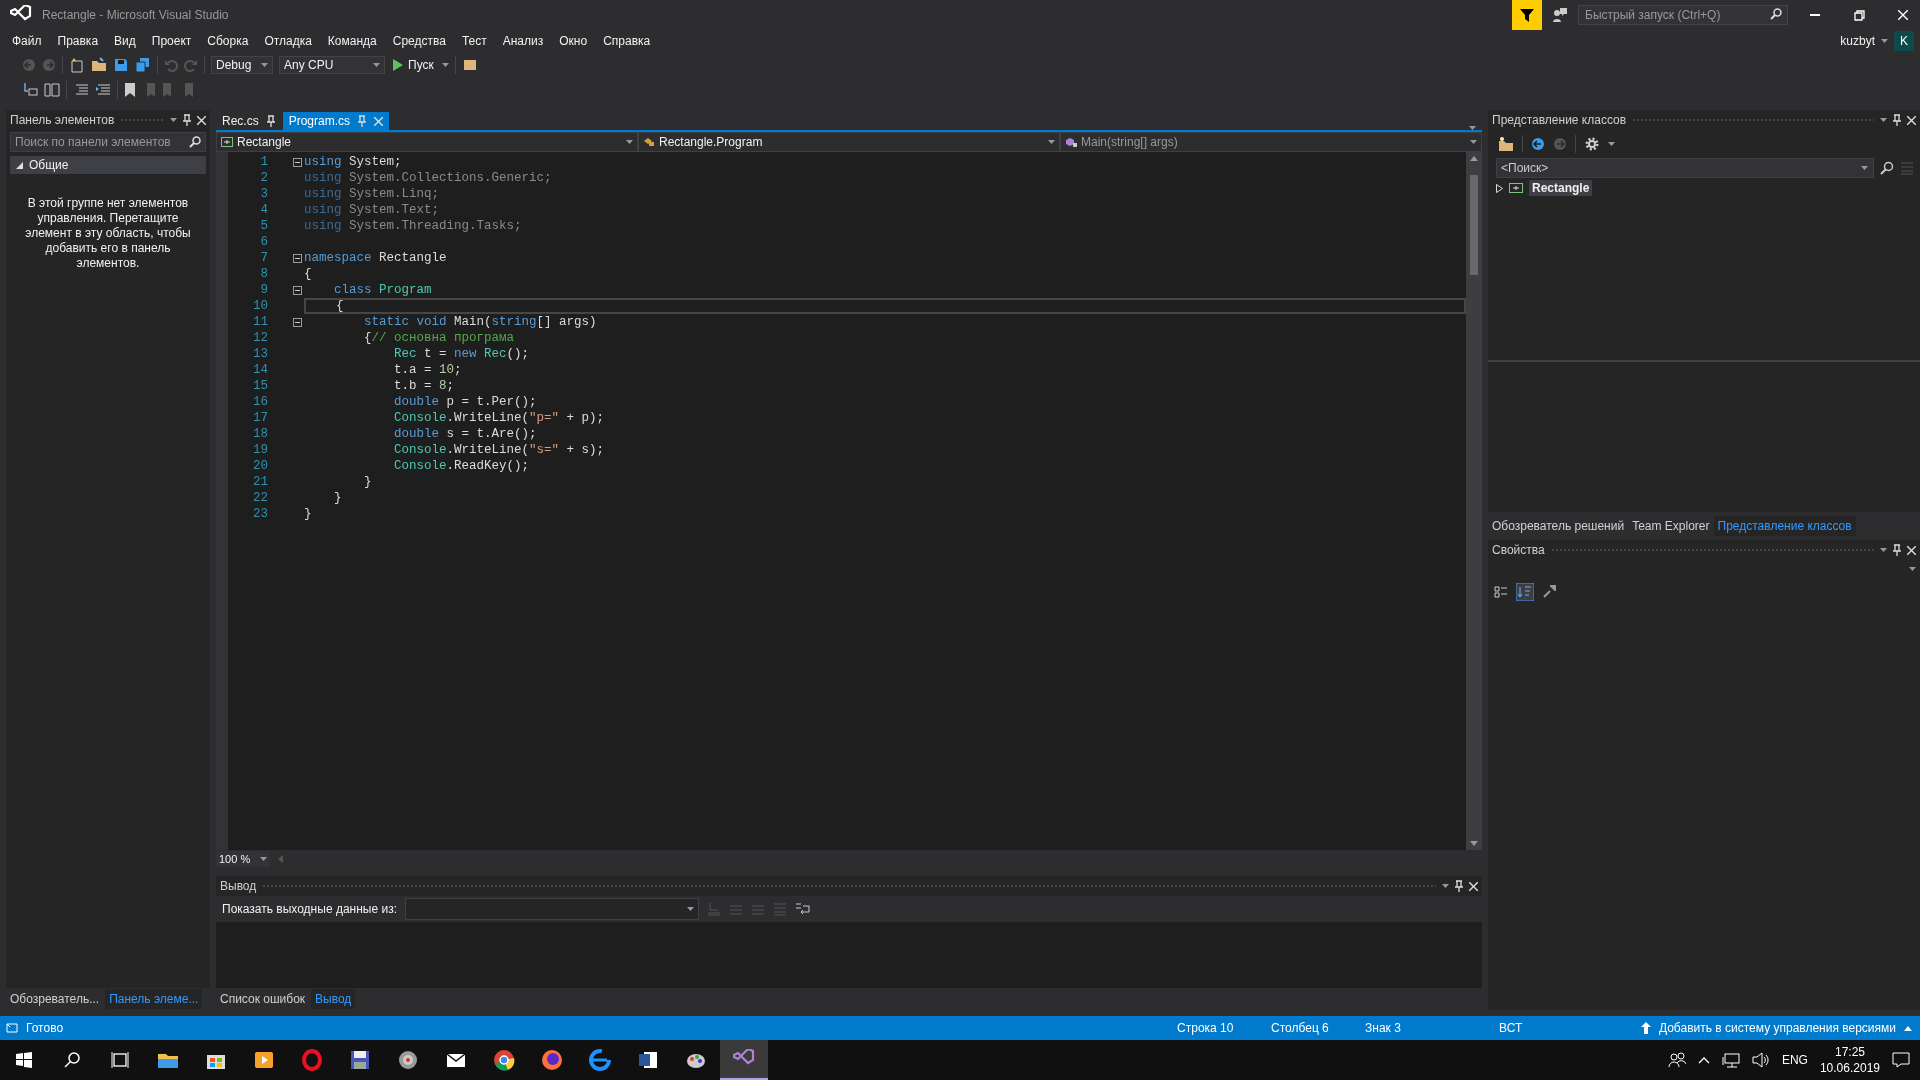 The width and height of the screenshot is (1920, 1080). Describe the element at coordinates (77, 64) in the screenshot. I see `new-project-icon` at that location.